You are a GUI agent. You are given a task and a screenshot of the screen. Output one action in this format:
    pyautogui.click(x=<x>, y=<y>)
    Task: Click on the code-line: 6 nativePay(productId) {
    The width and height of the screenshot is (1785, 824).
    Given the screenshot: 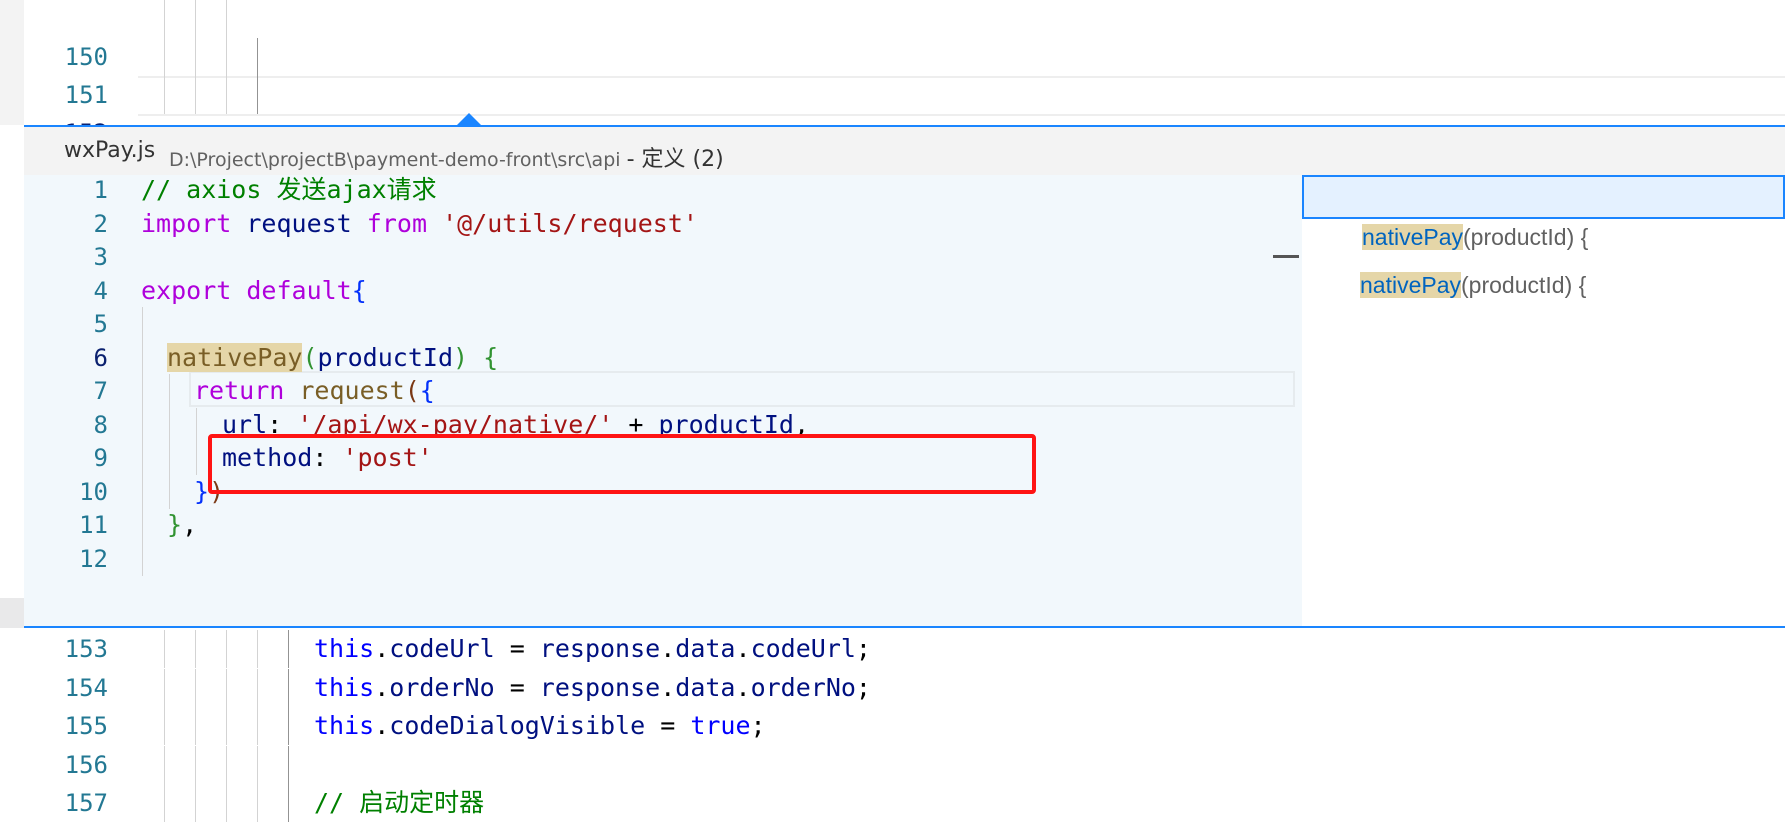 What is the action you would take?
    pyautogui.click(x=663, y=357)
    